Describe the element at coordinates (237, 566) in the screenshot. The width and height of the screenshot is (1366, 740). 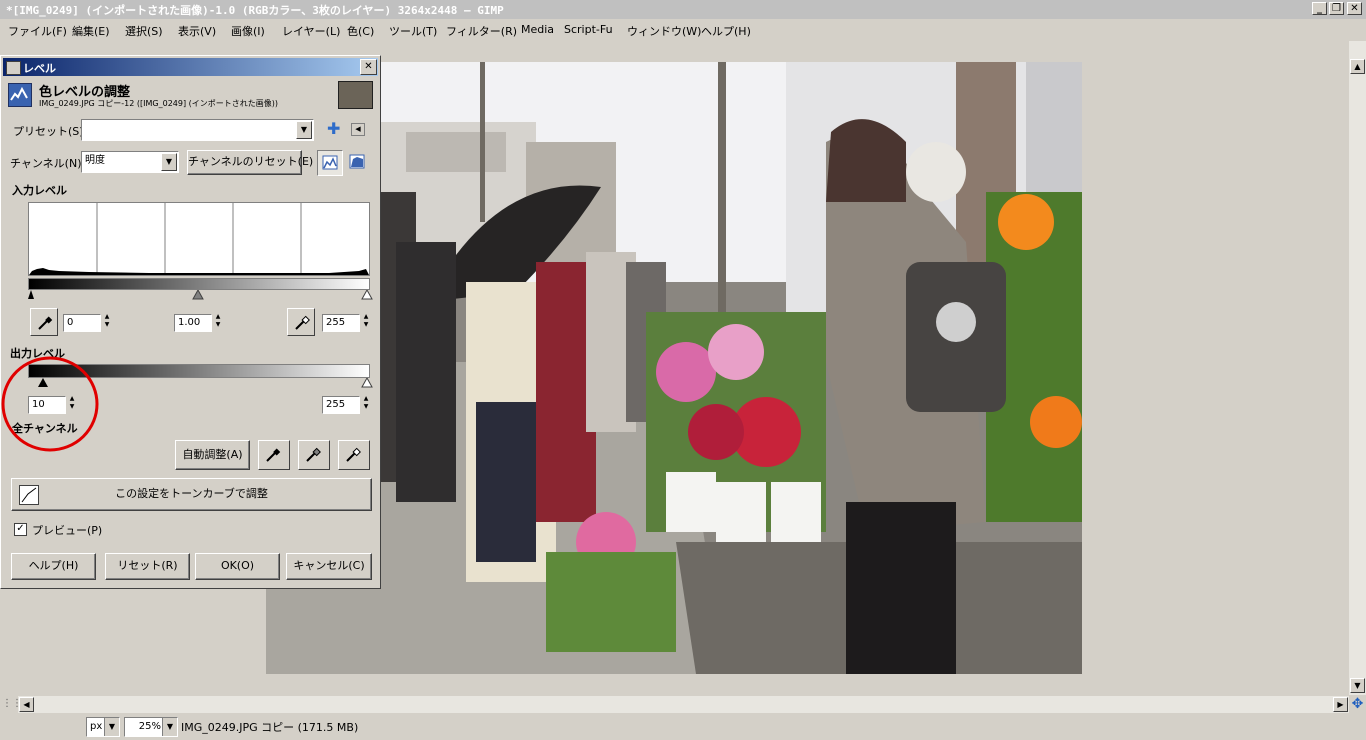
I see `ok-button: OK(O)` at that location.